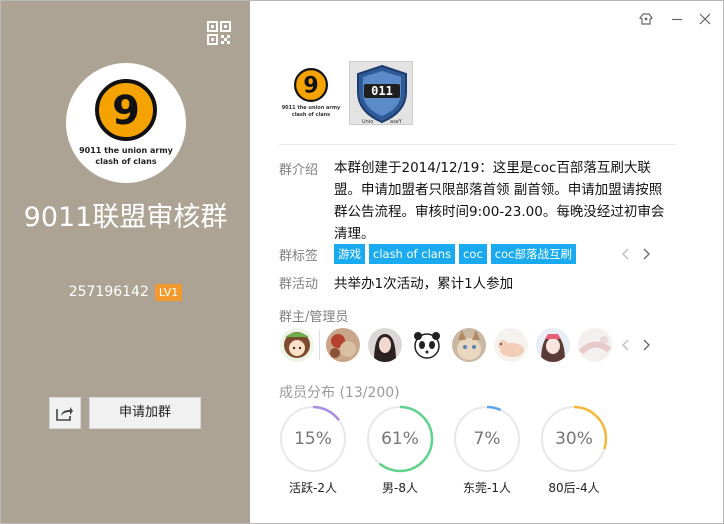 This screenshot has height=524, width=724. Describe the element at coordinates (297, 345) in the screenshot. I see `owner-avatar` at that location.